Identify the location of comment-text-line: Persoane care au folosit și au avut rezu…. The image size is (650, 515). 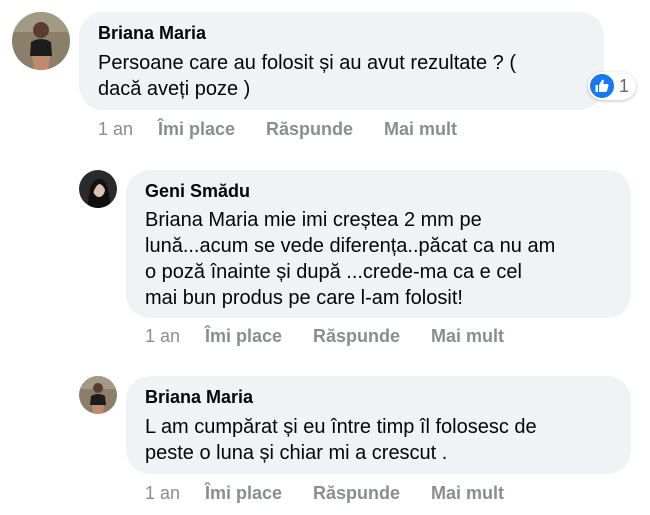
(307, 63).